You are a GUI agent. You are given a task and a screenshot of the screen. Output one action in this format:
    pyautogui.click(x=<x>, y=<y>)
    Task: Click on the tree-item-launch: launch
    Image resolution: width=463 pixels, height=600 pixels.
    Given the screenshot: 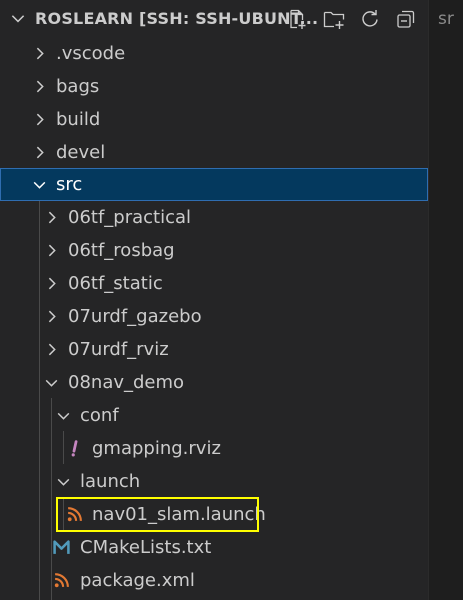 What is the action you would take?
    pyautogui.click(x=214, y=481)
    